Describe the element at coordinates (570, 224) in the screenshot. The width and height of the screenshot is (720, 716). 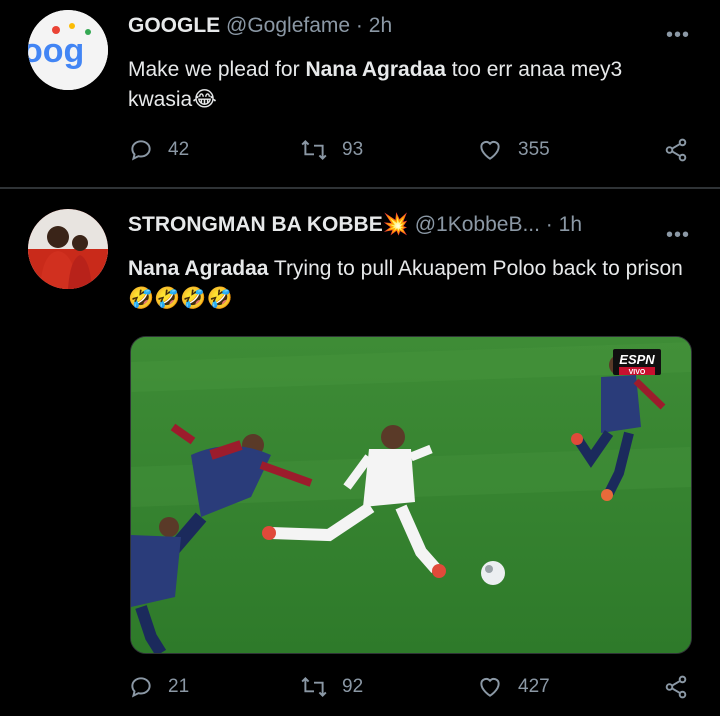
I see `timestamp: 1h` at that location.